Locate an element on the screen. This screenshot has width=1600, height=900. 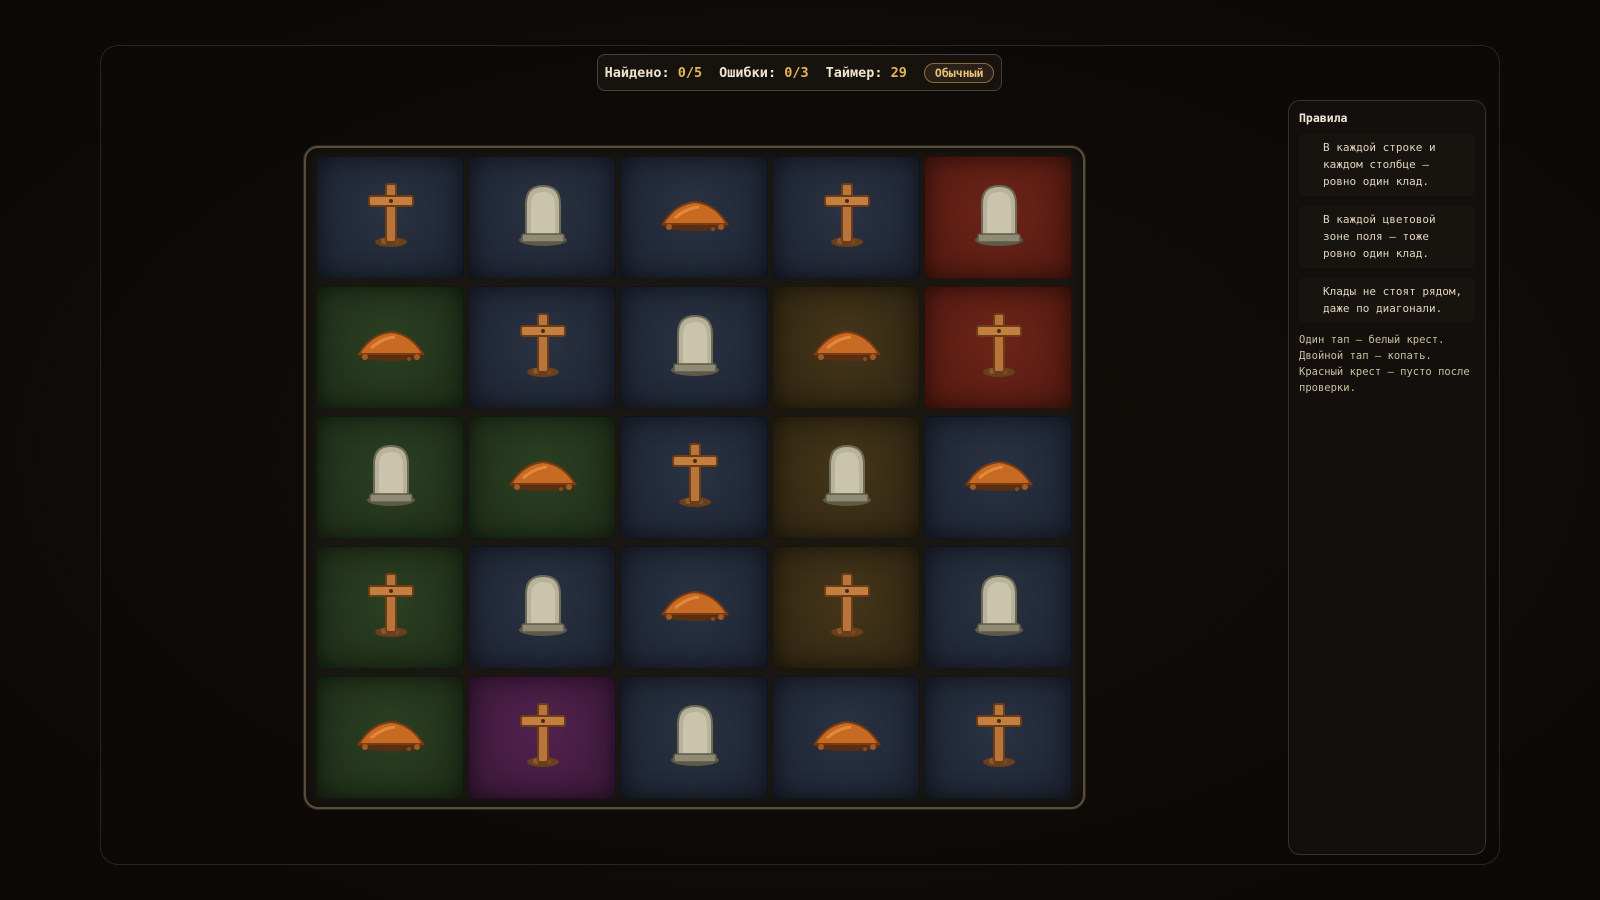
rule-item: Клады не стоят рядом, даже по диагонали. is located at coordinates (1387, 300).